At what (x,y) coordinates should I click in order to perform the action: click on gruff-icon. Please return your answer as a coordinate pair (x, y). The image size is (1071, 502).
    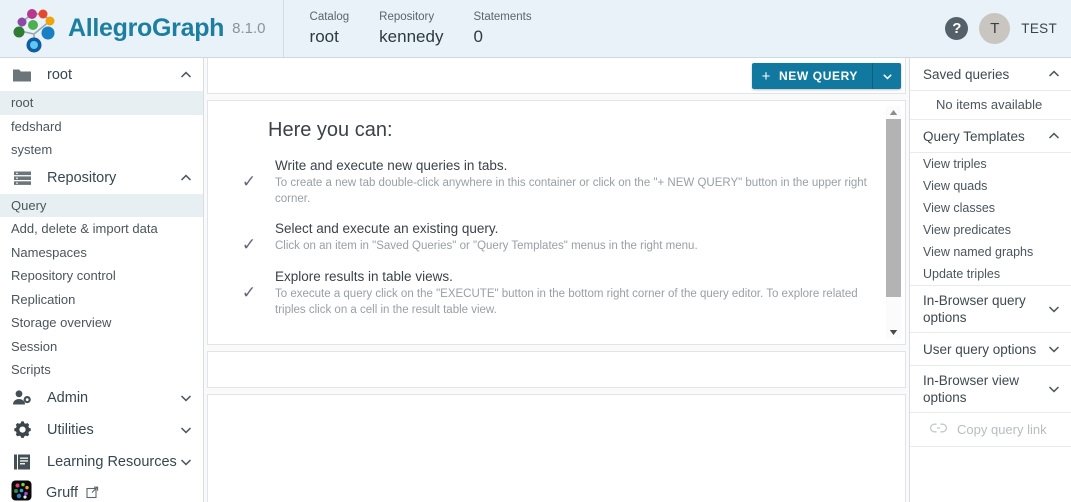
    Looking at the image, I should click on (21, 491).